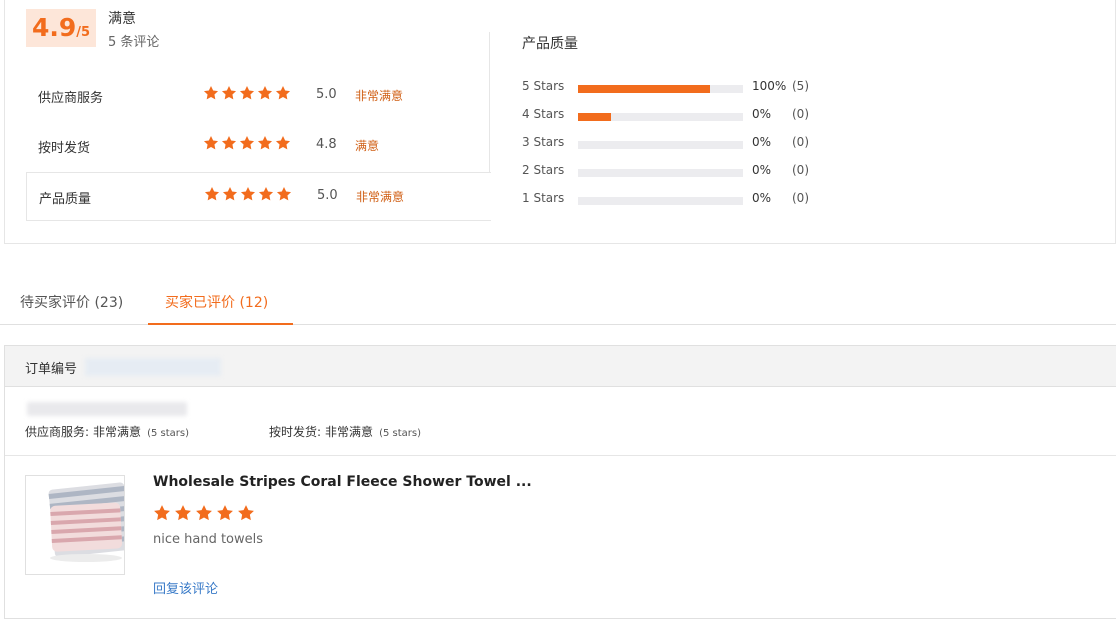 The image size is (1116, 619). I want to click on overall-score-badge: 4.9 /5, so click(61, 28).